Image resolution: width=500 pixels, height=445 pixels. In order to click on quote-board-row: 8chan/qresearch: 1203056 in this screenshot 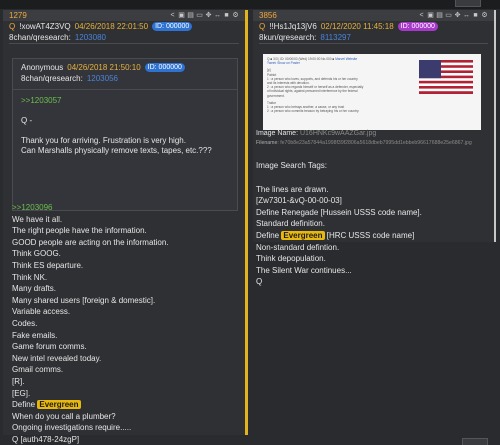, I will do `click(125, 78)`.